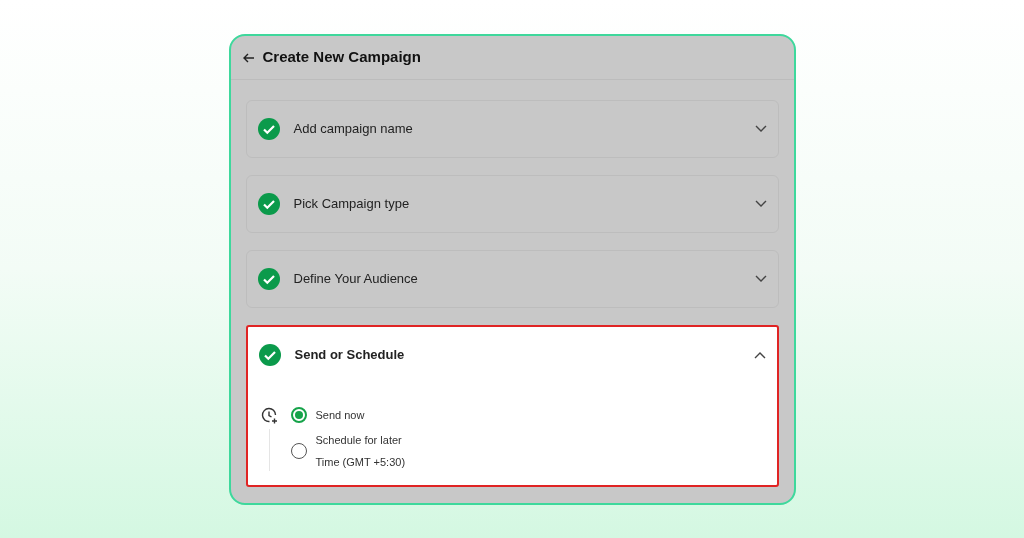 The width and height of the screenshot is (1024, 538). I want to click on clock-plus-icon, so click(269, 416).